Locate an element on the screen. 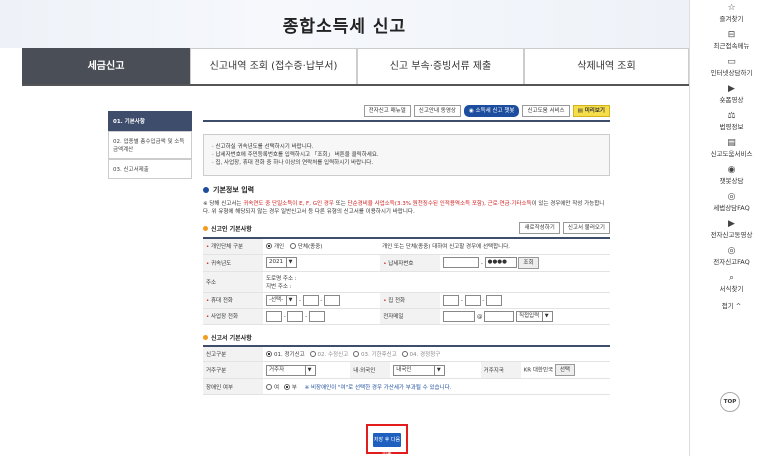 This screenshot has width=773, height=456. resident-select: 거주자 ▼ is located at coordinates (291, 370).